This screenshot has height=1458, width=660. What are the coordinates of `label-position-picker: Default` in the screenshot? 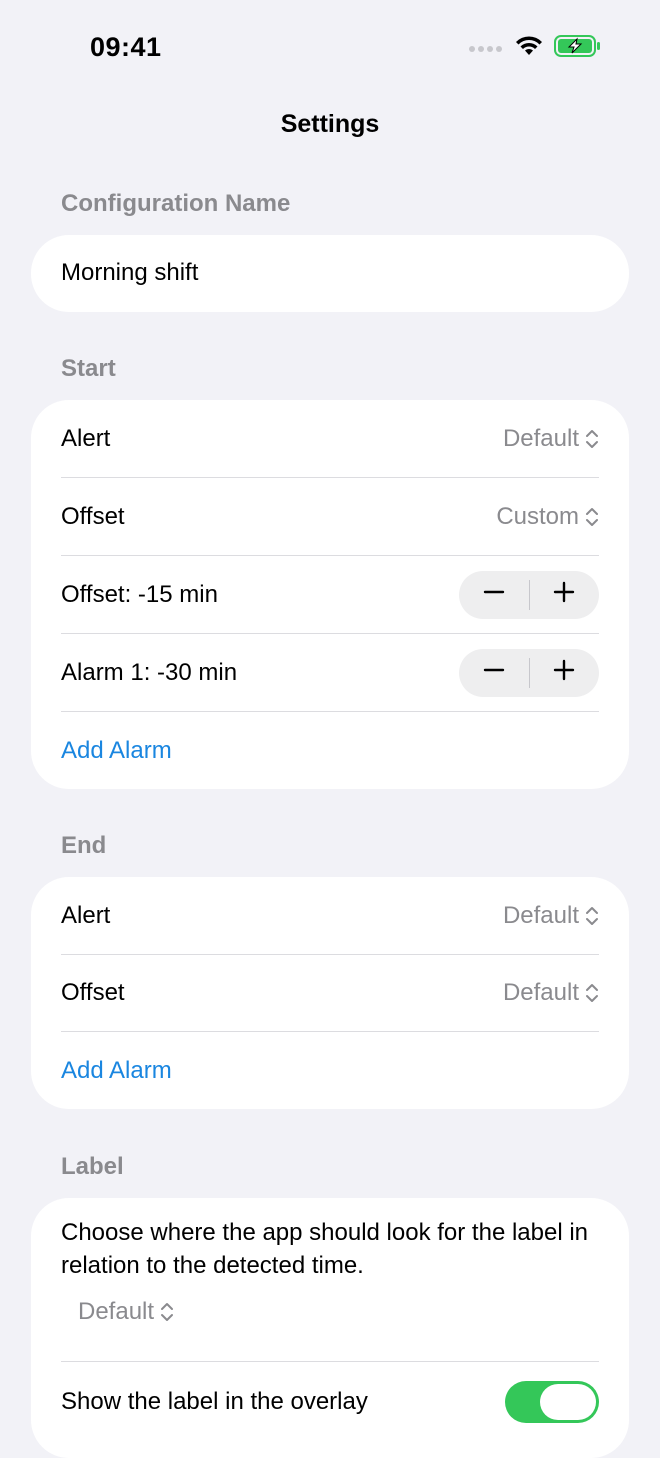 It's located at (126, 1312).